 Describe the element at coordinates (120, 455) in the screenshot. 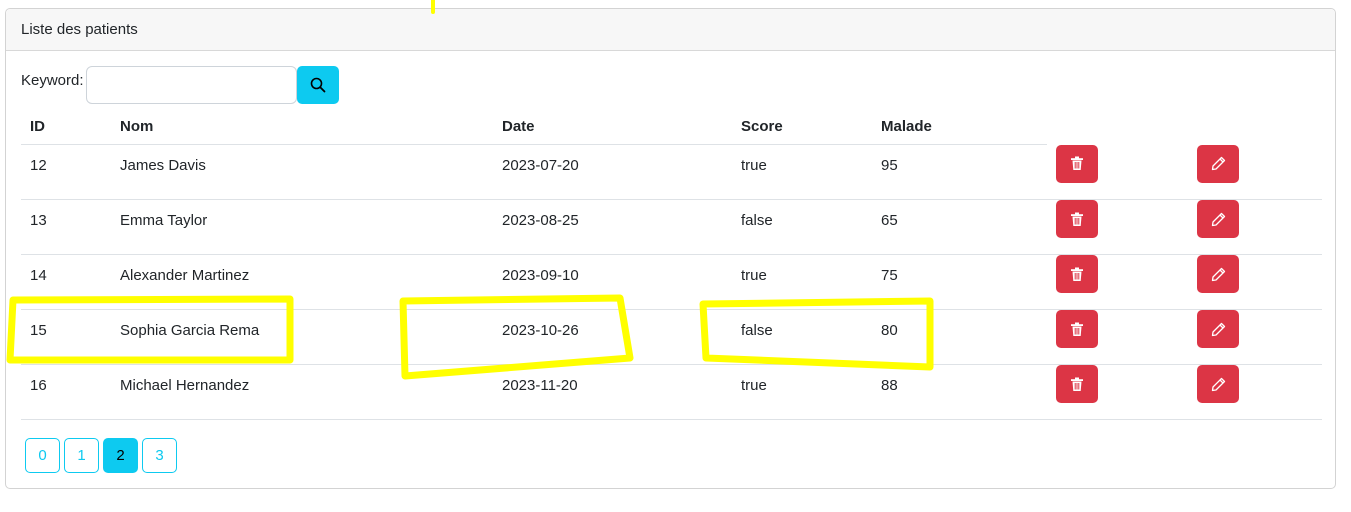

I see `page-button-2: 2` at that location.